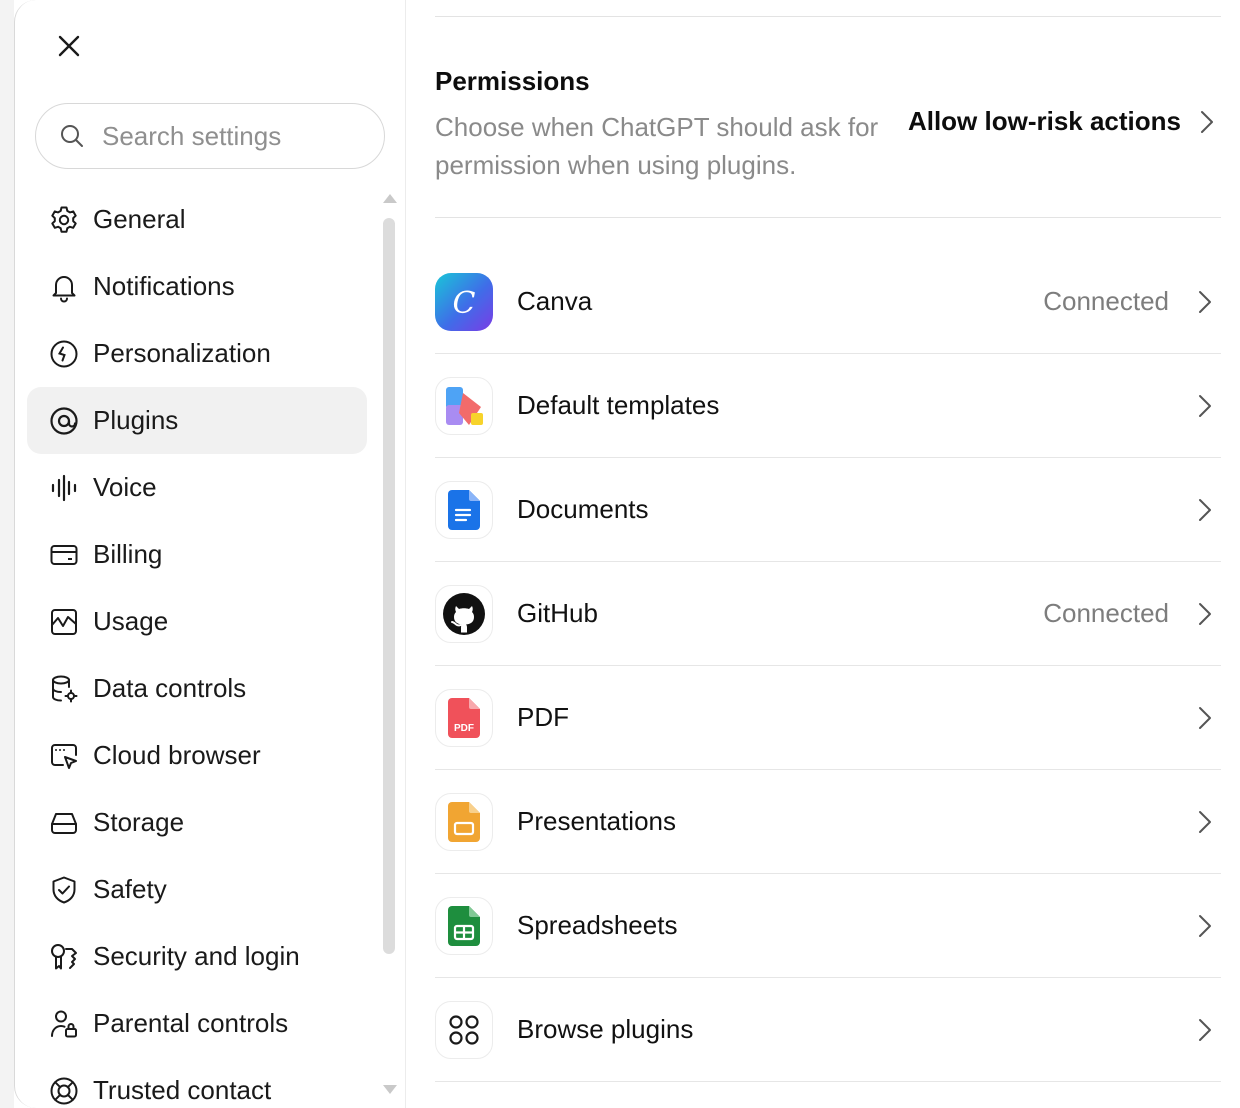 This screenshot has width=1240, height=1108. What do you see at coordinates (555, 301) in the screenshot?
I see `plugin-name: Canva` at bounding box center [555, 301].